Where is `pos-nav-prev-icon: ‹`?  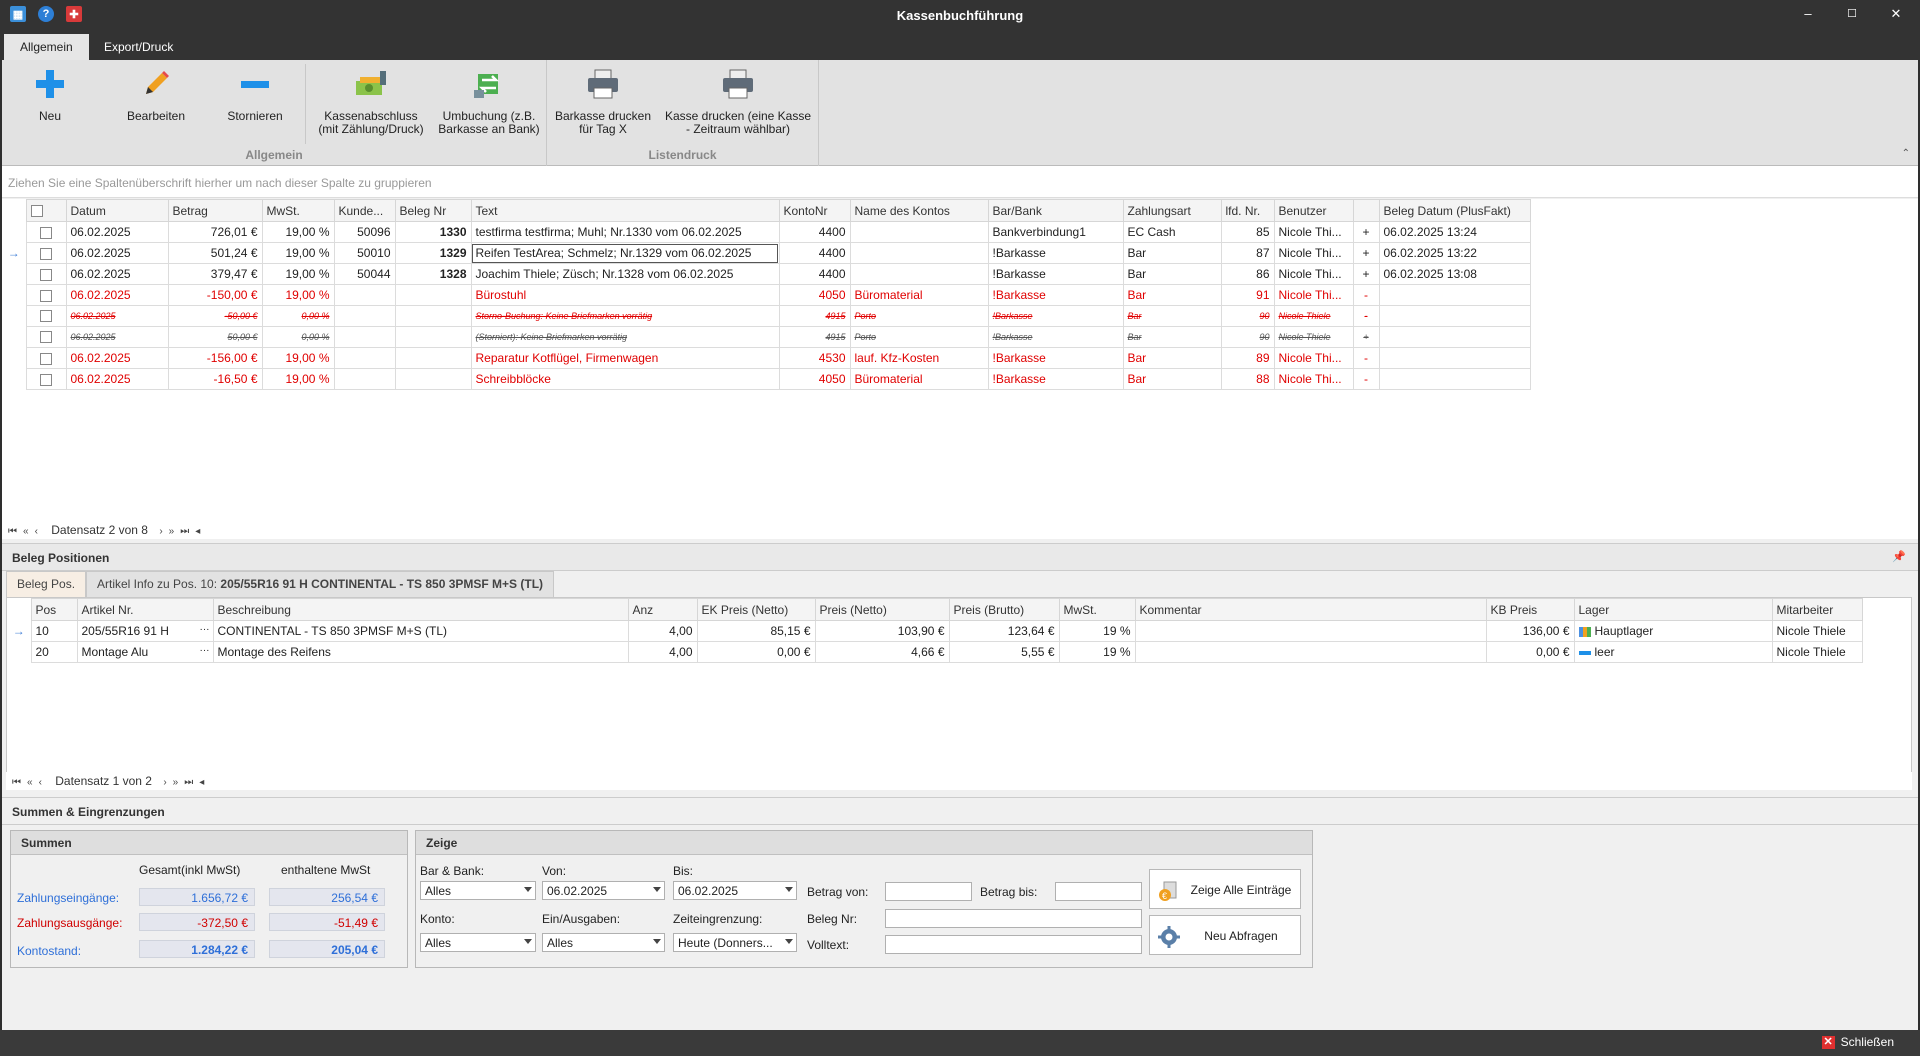
pos-nav-prev-icon: ‹ is located at coordinates (40, 782).